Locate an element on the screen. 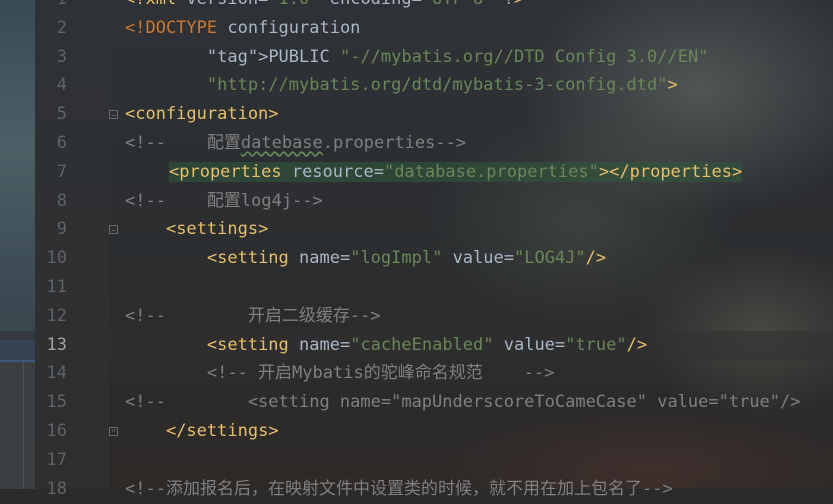 The height and width of the screenshot is (504, 833). line-number: 3 is located at coordinates (61, 56).